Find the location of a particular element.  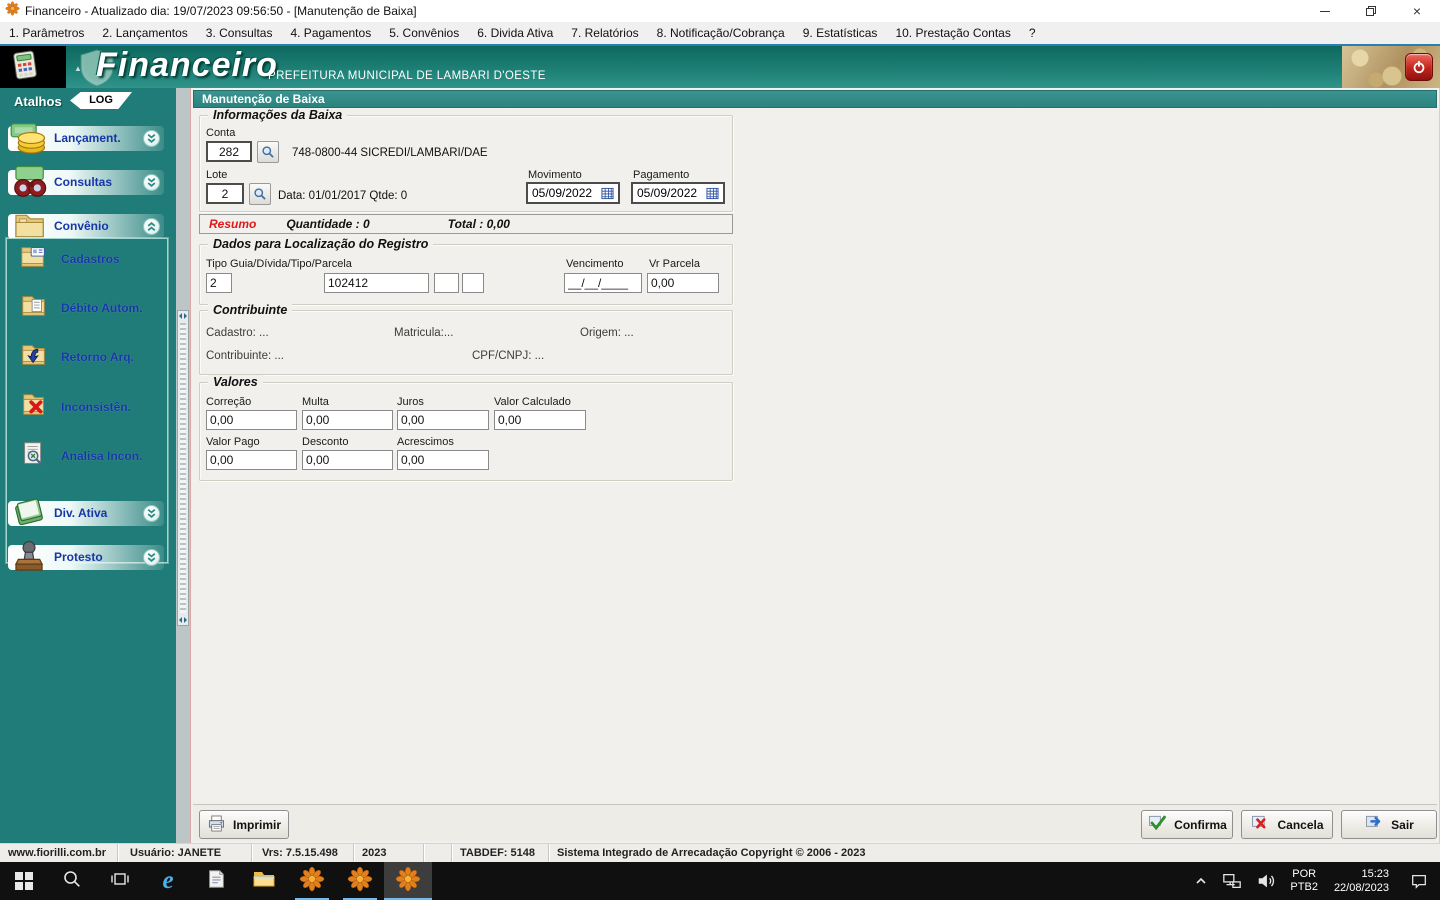

menu-consultas: 3. Consultas is located at coordinates (239, 33).